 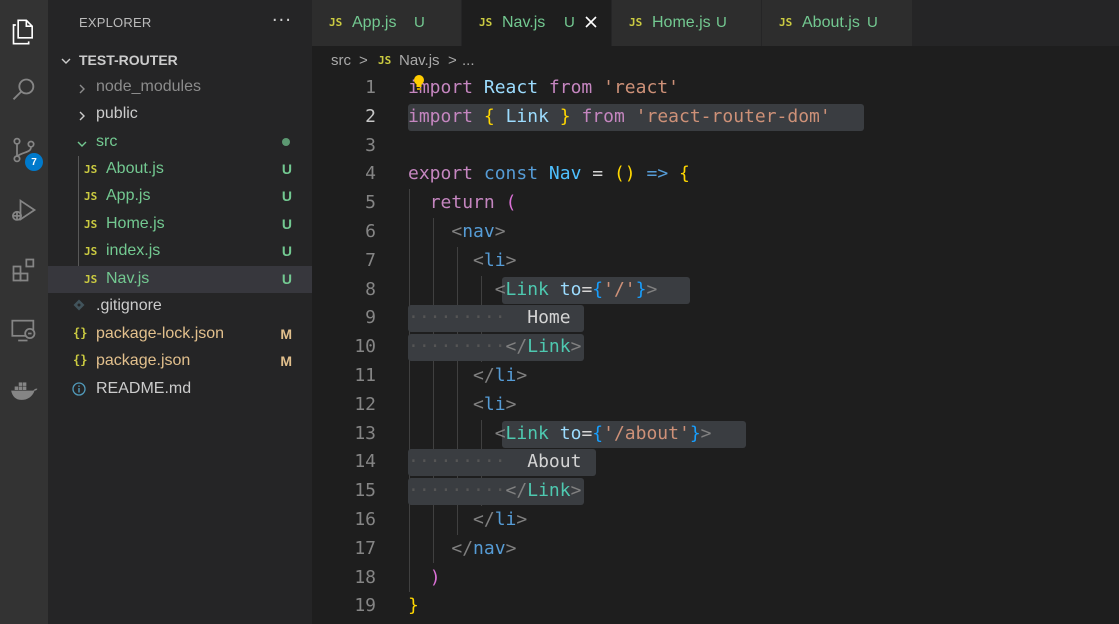 What do you see at coordinates (715, 434) in the screenshot?
I see `code-line: 13 <Link to={'/about'}>` at bounding box center [715, 434].